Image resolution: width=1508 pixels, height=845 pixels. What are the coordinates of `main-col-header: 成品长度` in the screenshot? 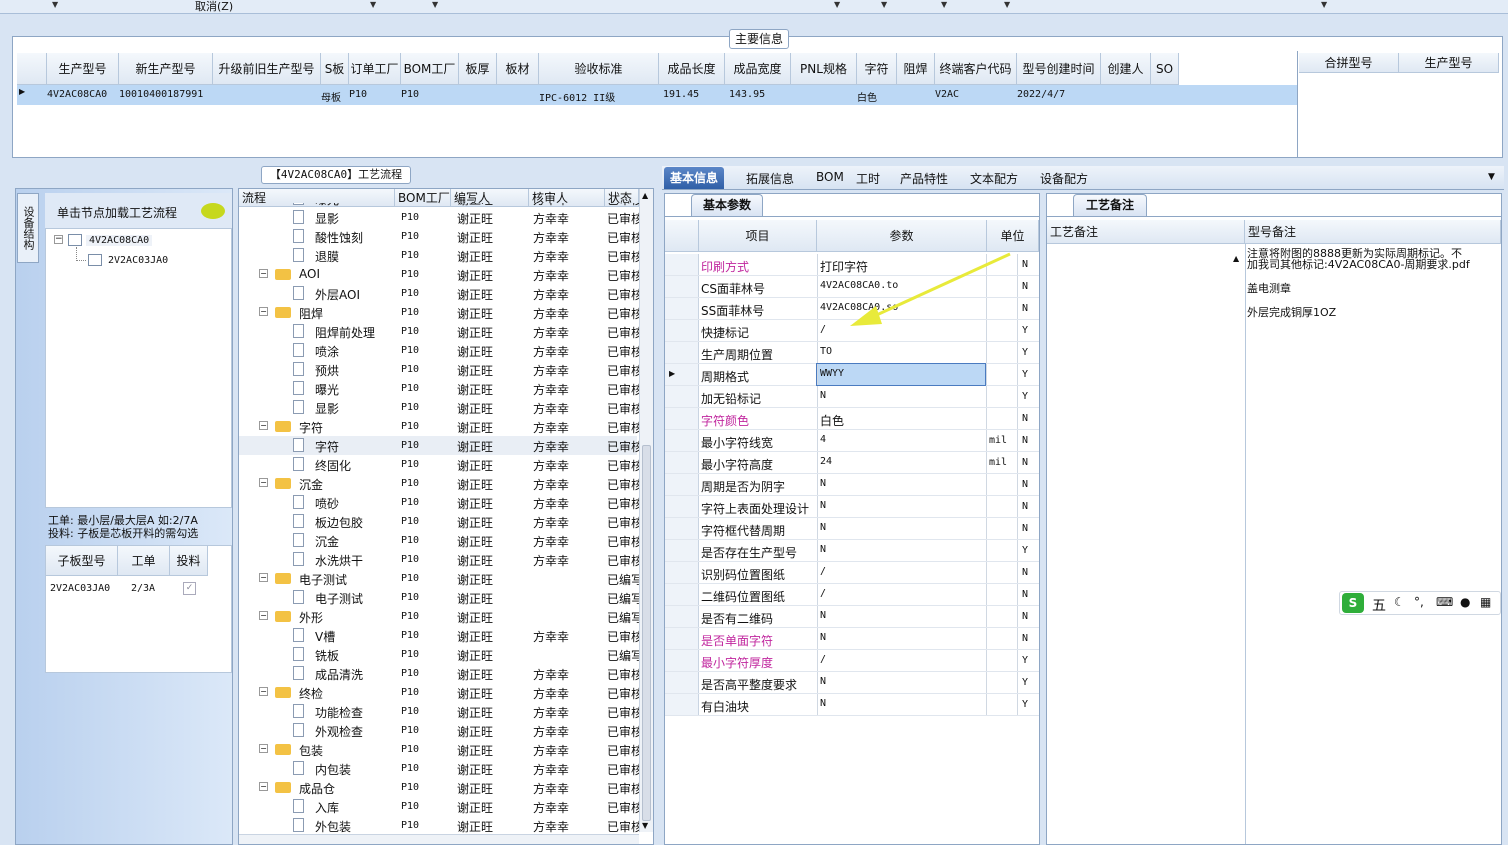 It's located at (692, 69).